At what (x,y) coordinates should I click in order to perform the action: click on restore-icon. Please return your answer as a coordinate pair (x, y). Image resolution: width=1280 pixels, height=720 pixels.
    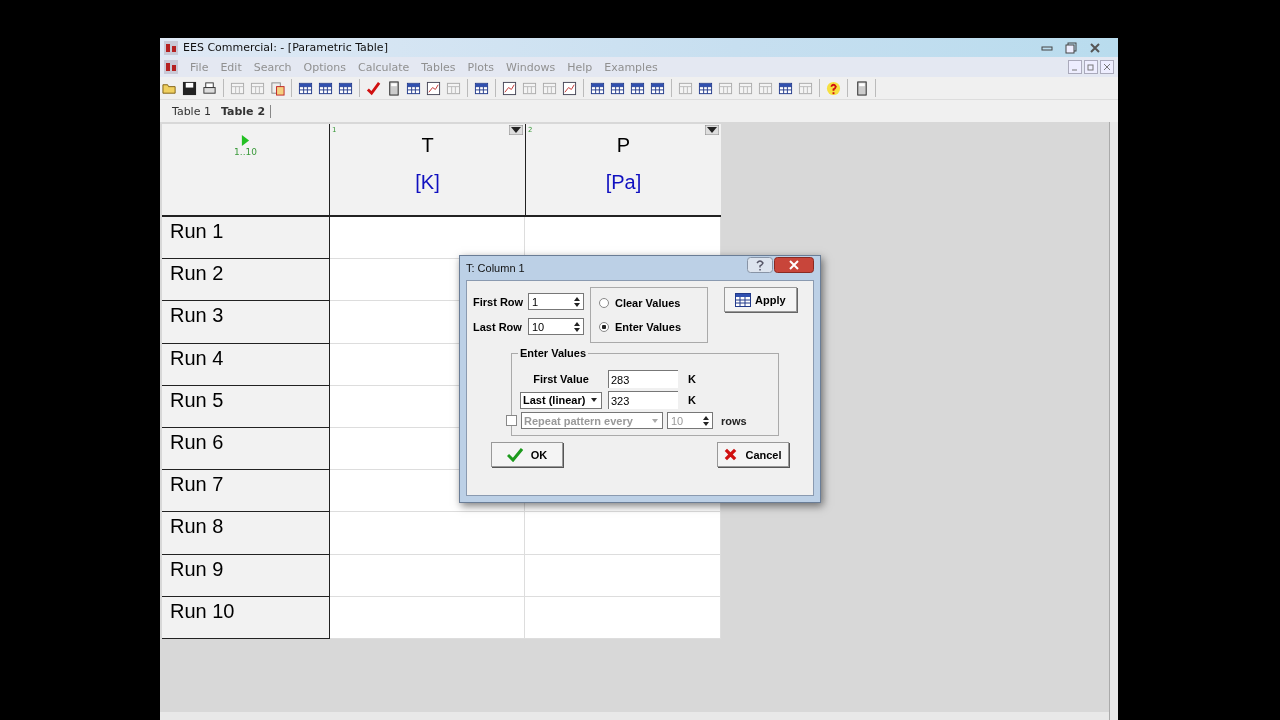
    Looking at the image, I should click on (1071, 47).